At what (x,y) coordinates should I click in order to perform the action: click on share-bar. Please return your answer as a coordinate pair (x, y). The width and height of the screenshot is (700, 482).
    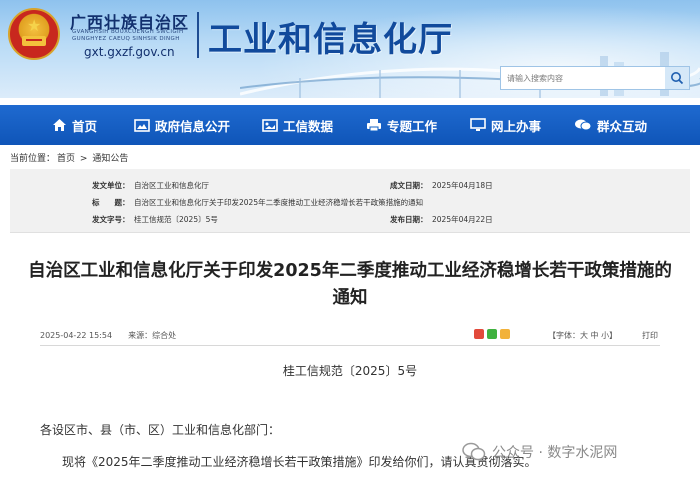
    Looking at the image, I should click on (492, 334).